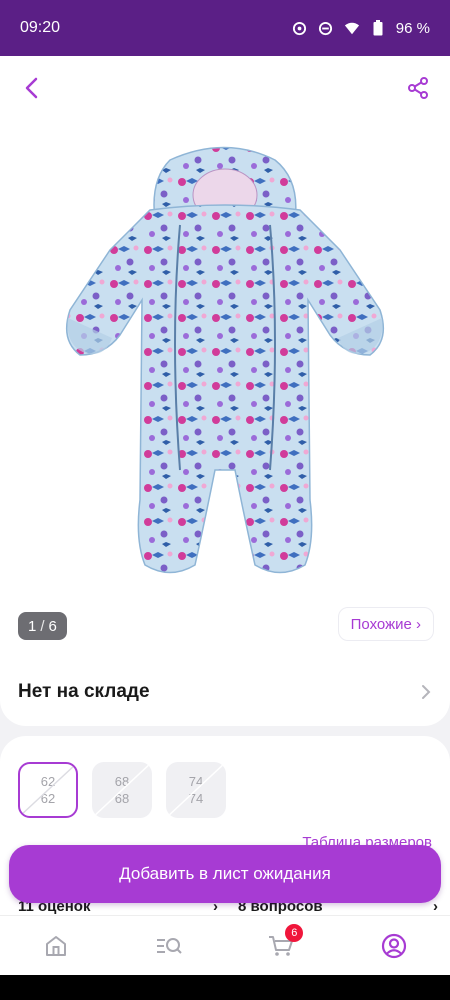 The height and width of the screenshot is (1000, 450). What do you see at coordinates (225, 88) in the screenshot?
I see `top-app-bar` at bounding box center [225, 88].